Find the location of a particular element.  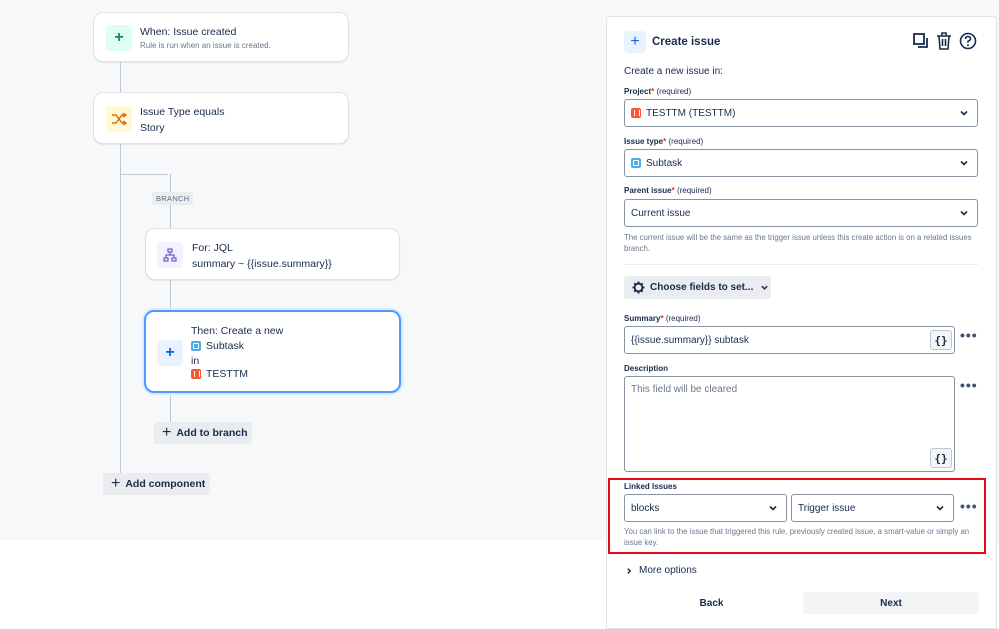

action-card: + Then: Create a new Subtask in TESTTM is located at coordinates (272, 351).